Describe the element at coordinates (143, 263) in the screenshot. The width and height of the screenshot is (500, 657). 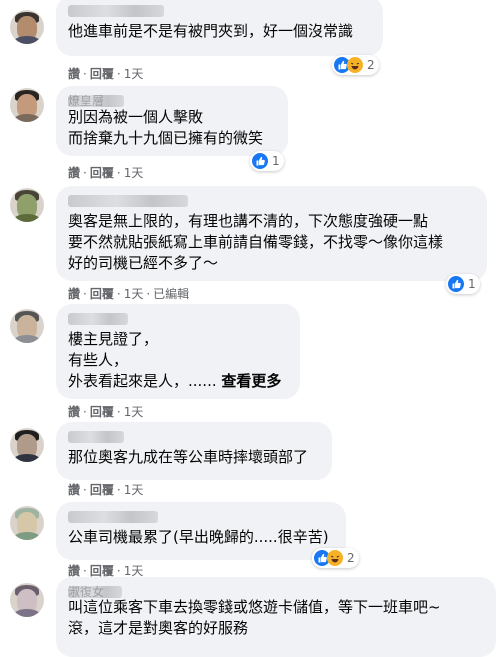
I see `comment-text-line: 好的司機已經不多了～` at that location.